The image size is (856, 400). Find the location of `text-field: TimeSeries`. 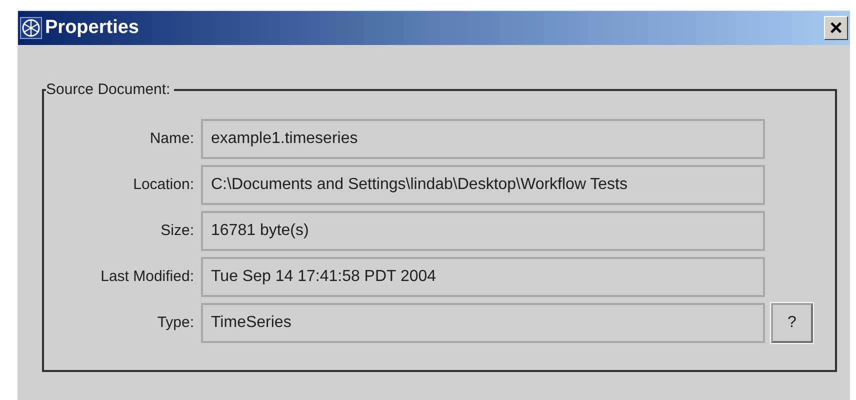

text-field: TimeSeries is located at coordinates (483, 323).